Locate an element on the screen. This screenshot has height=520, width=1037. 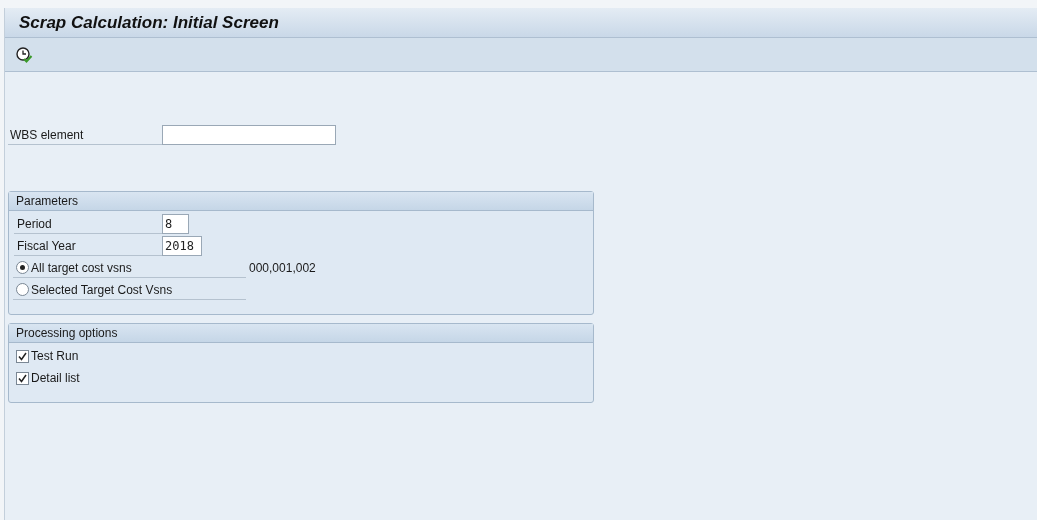
checkbox: Detail list is located at coordinates (48, 378).